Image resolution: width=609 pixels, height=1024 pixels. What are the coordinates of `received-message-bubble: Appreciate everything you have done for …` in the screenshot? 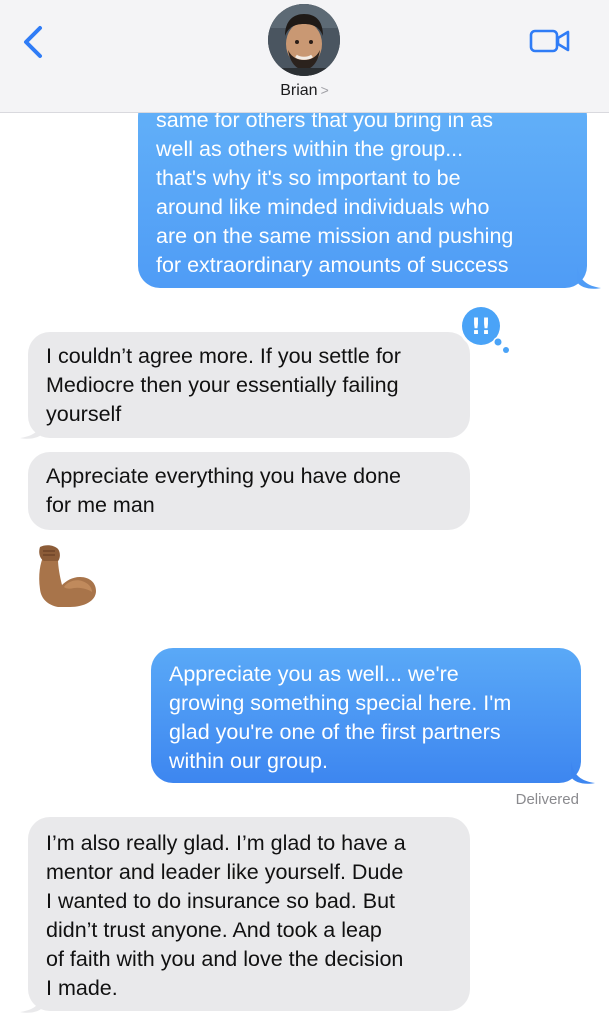 It's located at (249, 491).